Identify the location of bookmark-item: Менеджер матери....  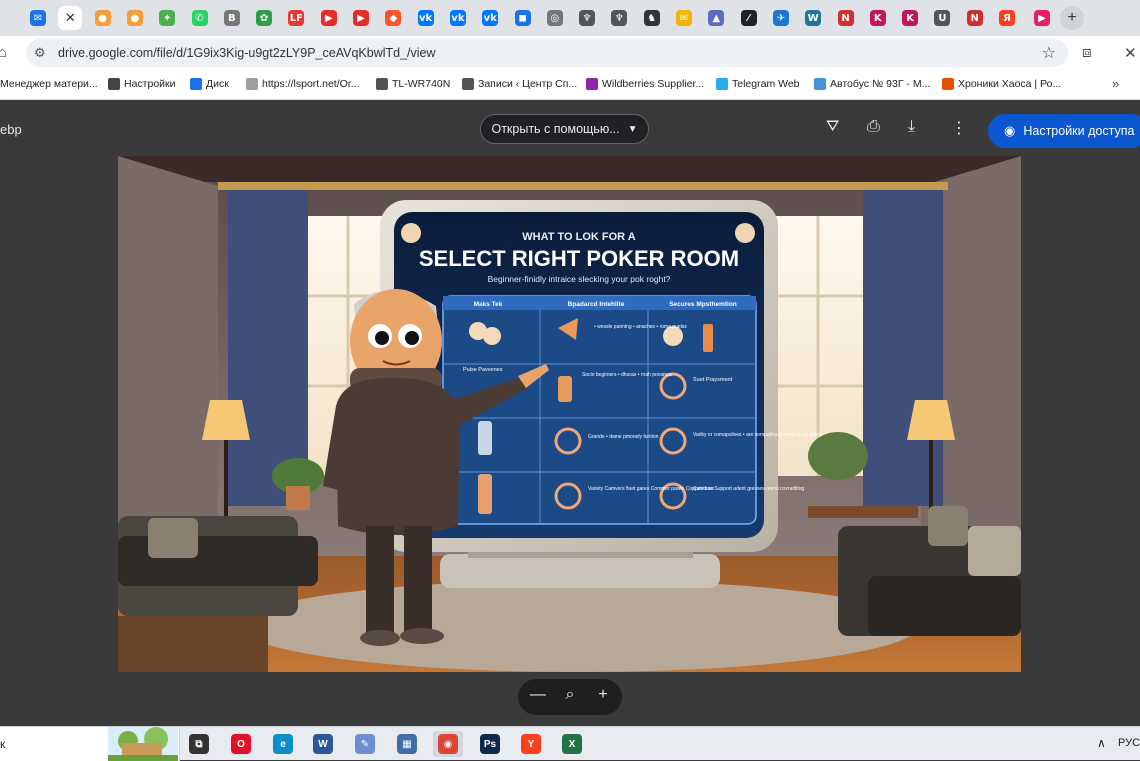
(49, 84).